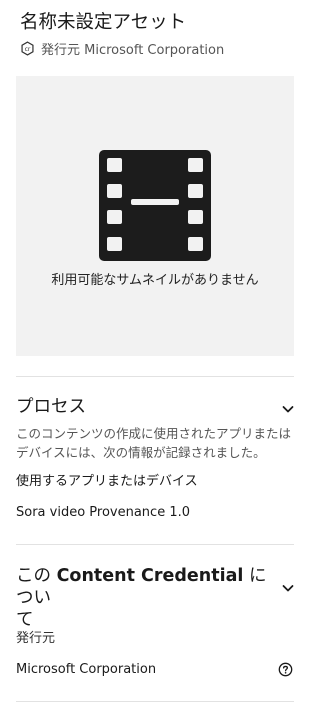 The width and height of the screenshot is (320, 718). What do you see at coordinates (36, 576) in the screenshot?
I see `about-heading-part1: この` at bounding box center [36, 576].